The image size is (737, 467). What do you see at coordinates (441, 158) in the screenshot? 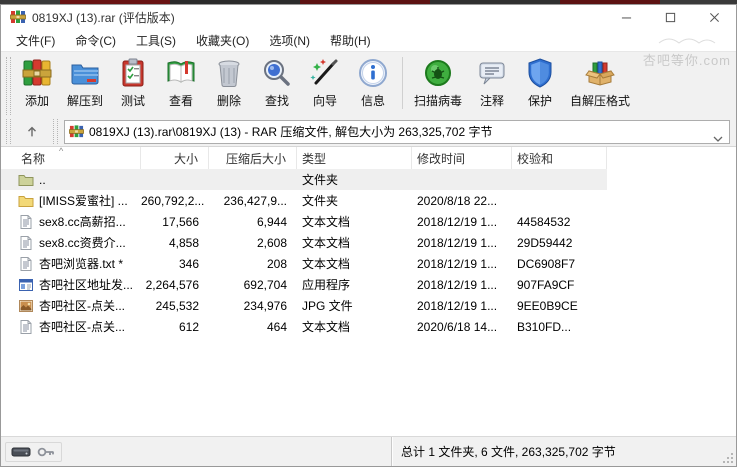
I see `column-header-label: 修改时间` at bounding box center [441, 158].